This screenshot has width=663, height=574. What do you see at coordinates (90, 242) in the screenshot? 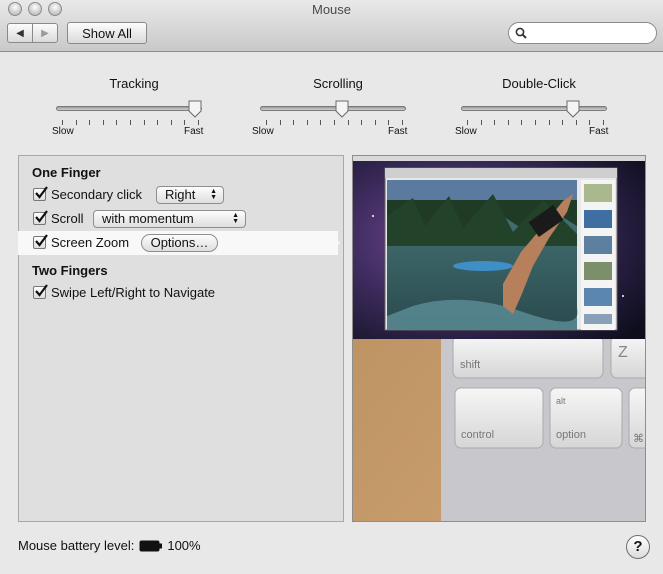
I see `screen-zoom-label: Screen Zoom` at bounding box center [90, 242].